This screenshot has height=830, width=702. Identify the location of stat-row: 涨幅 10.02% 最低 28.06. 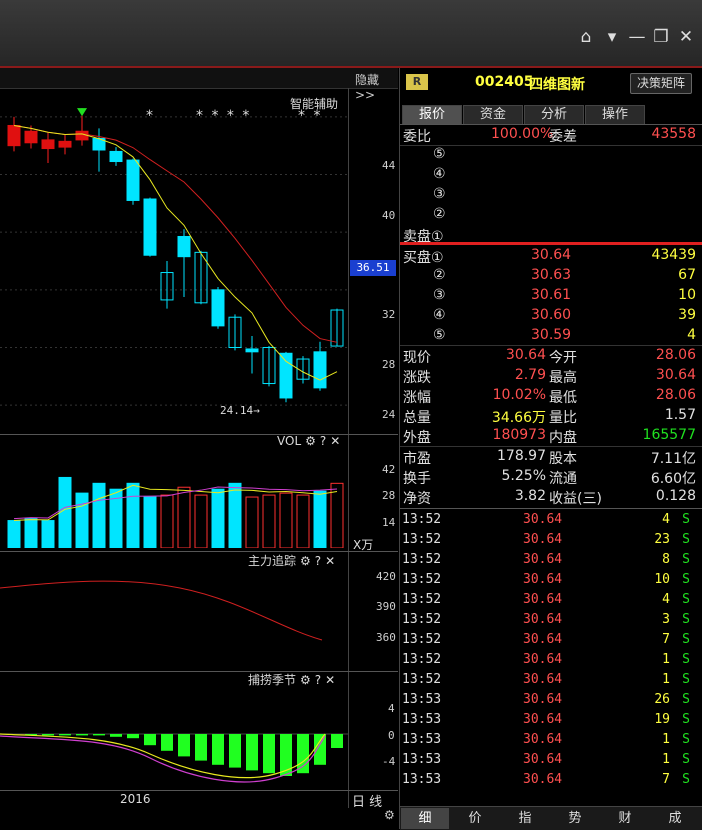
(550, 396).